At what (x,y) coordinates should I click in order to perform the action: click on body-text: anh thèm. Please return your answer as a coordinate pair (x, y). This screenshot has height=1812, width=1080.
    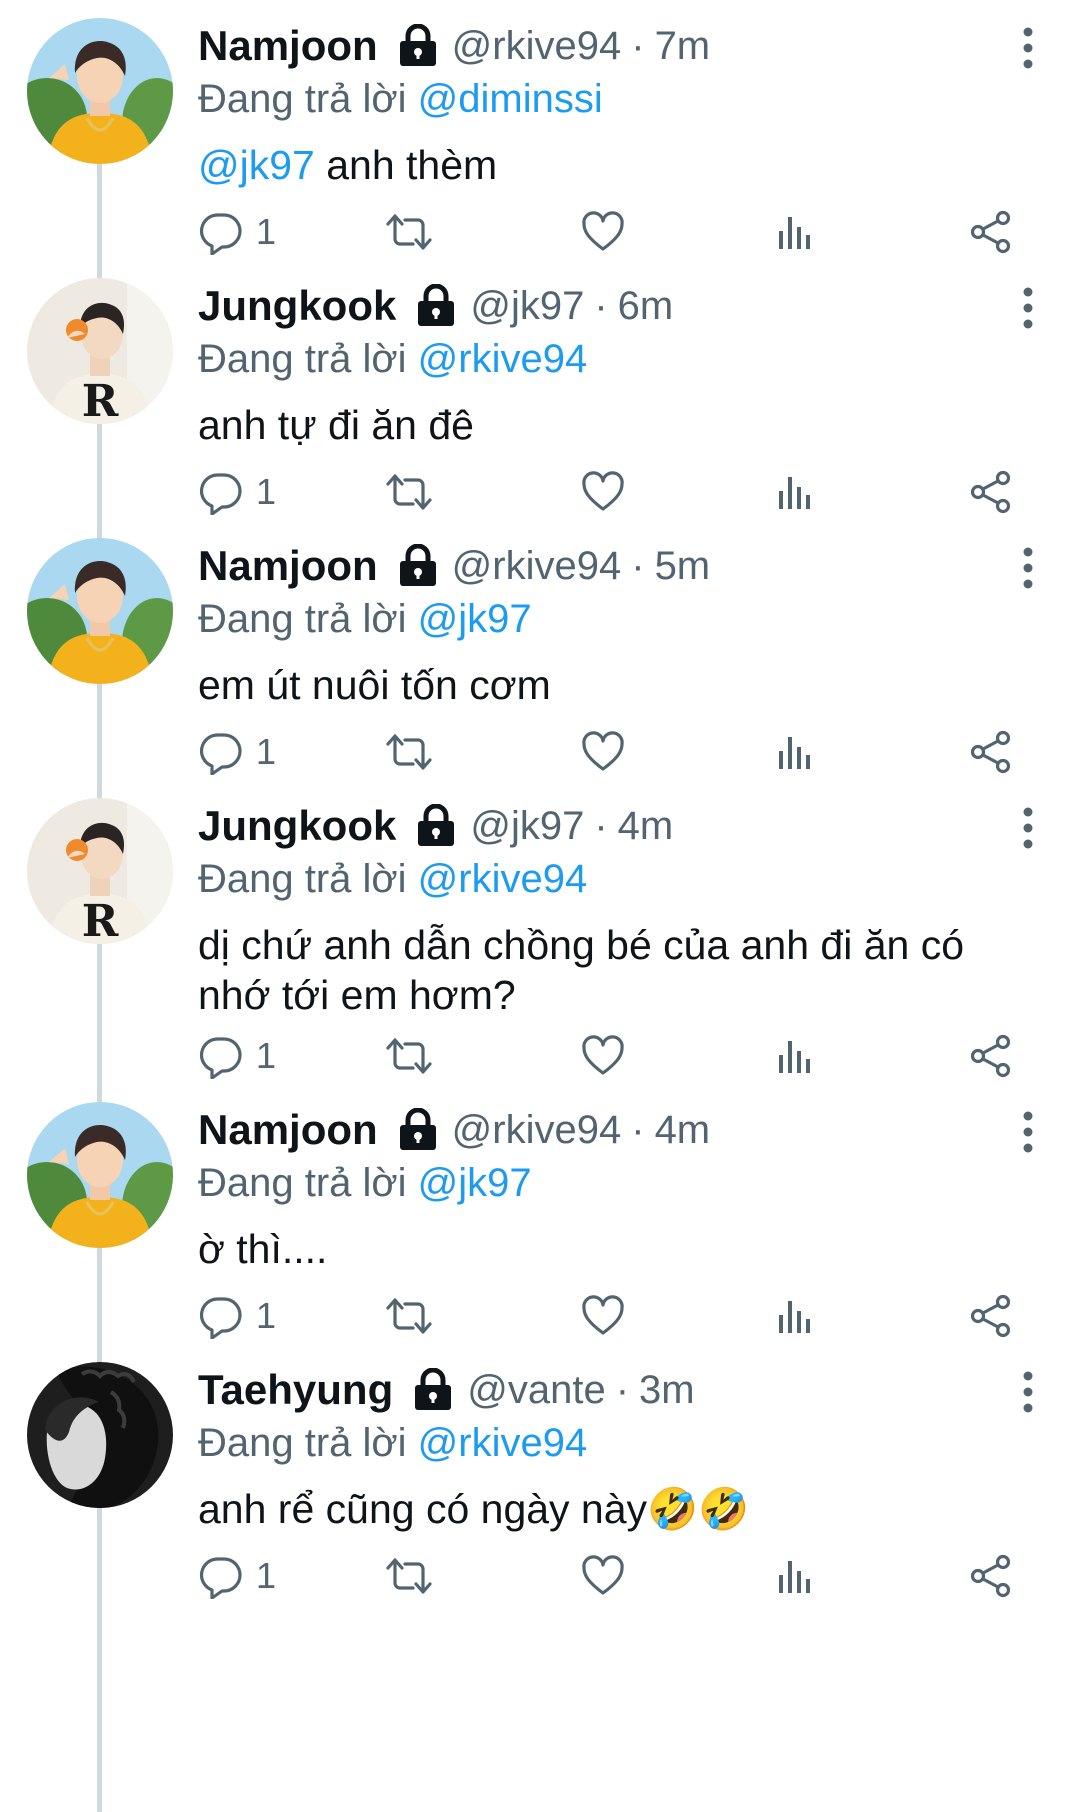
    Looking at the image, I should click on (406, 165).